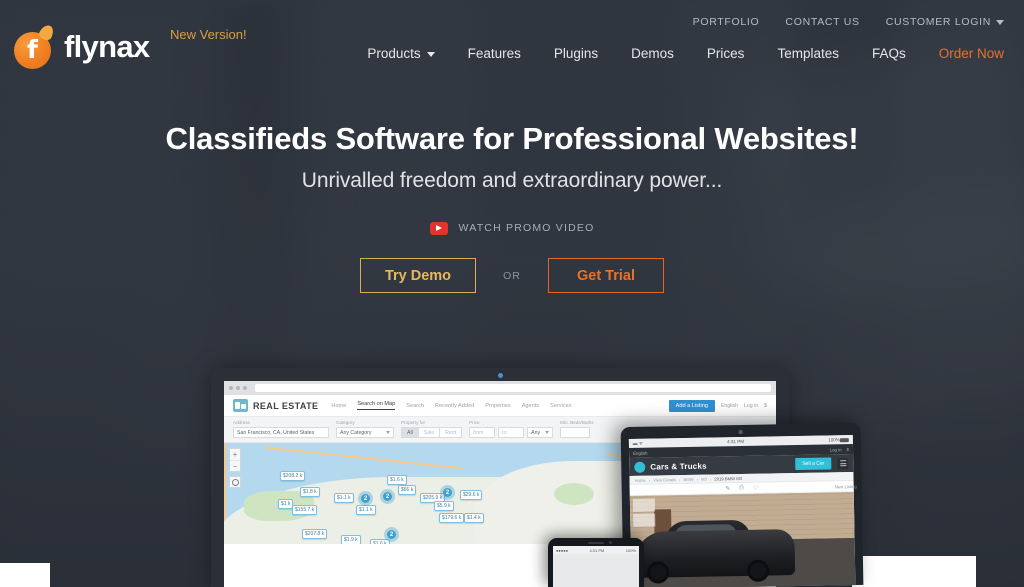 The height and width of the screenshot is (587, 1024). Describe the element at coordinates (235, 465) in the screenshot. I see `map-zoom-out-button: −` at that location.